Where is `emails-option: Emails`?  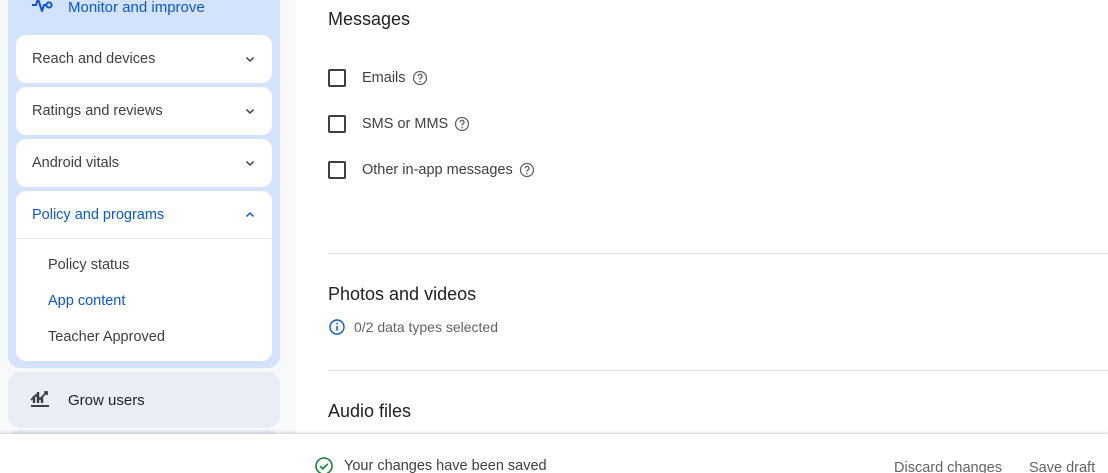
emails-option: Emails is located at coordinates (378, 78).